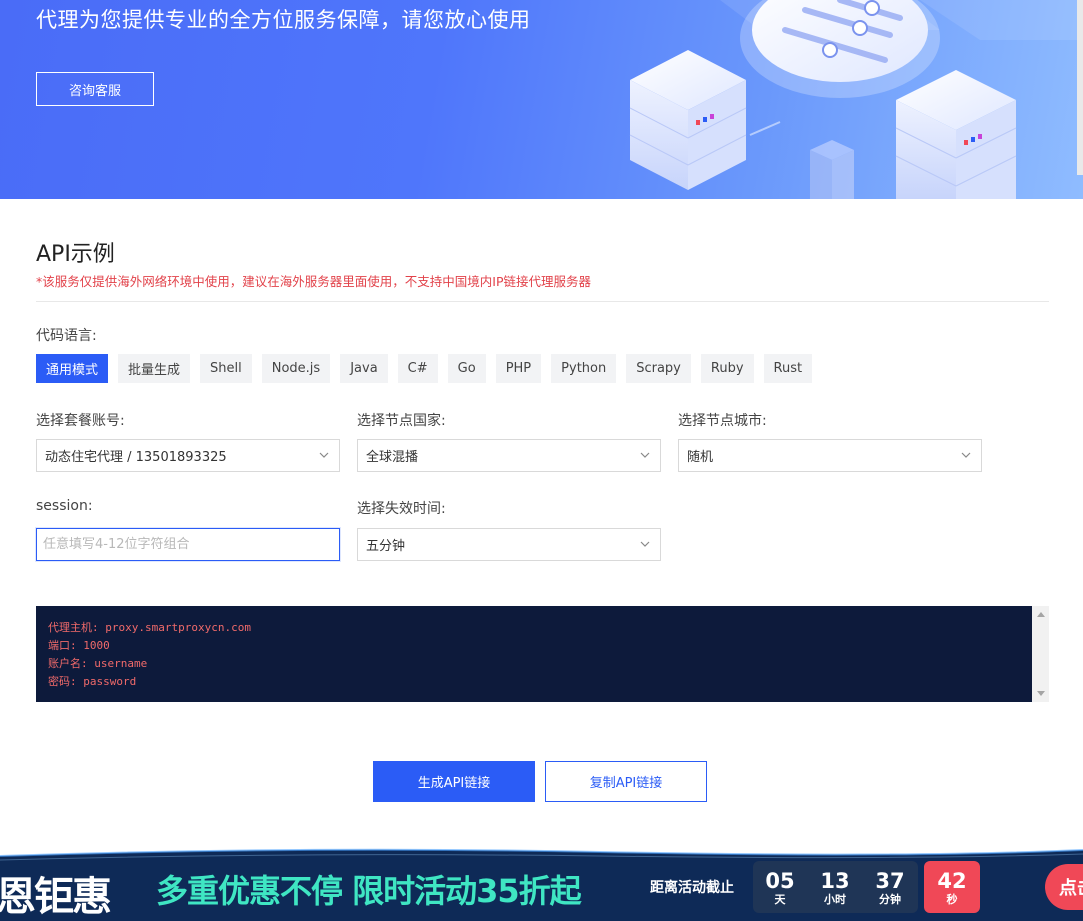 This screenshot has height=921, width=1083. Describe the element at coordinates (417, 368) in the screenshot. I see `lang-tab: C#` at that location.